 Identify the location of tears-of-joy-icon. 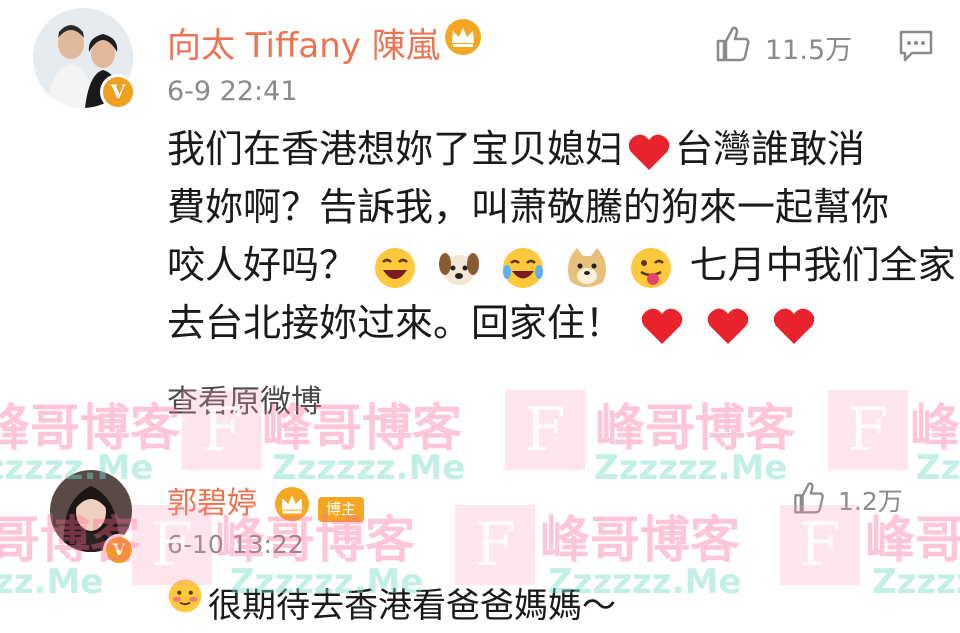
(523, 267).